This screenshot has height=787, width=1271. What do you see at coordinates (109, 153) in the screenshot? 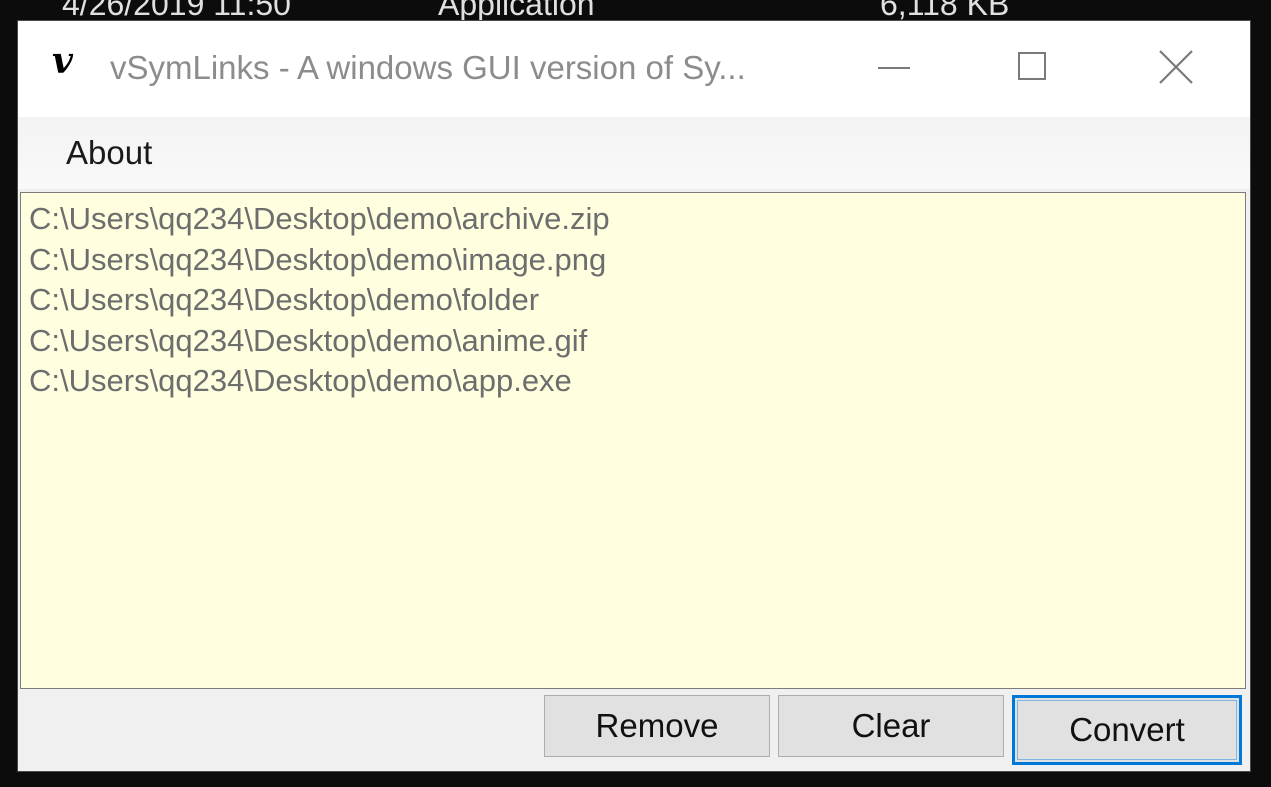
I see `menu-item-about: About` at bounding box center [109, 153].